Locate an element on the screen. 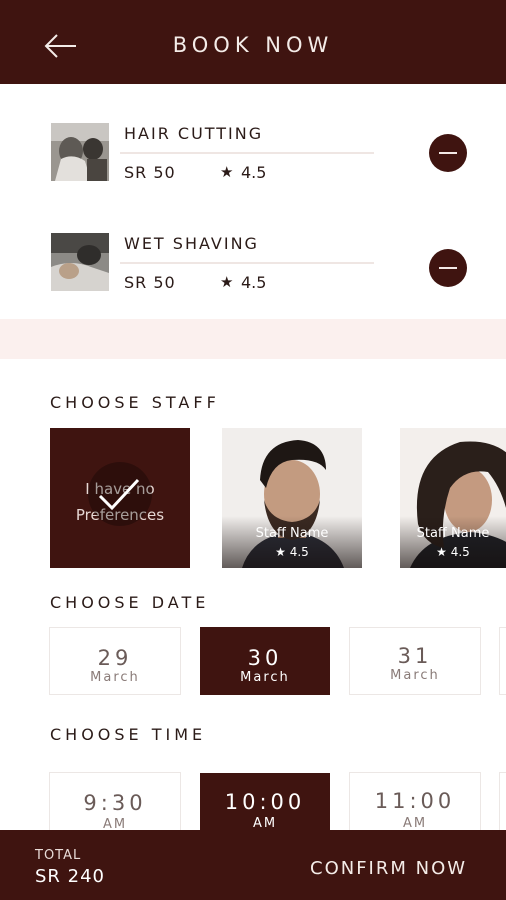 The width and height of the screenshot is (506, 900). date-option: 31 March is located at coordinates (415, 661).